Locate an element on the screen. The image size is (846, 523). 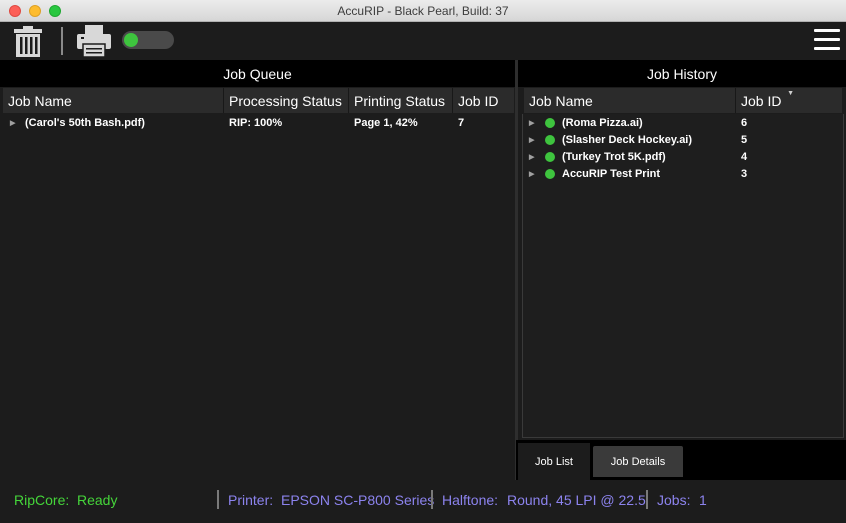
history-tab-bar: Job List Job Details is located at coordinates (681, 460).